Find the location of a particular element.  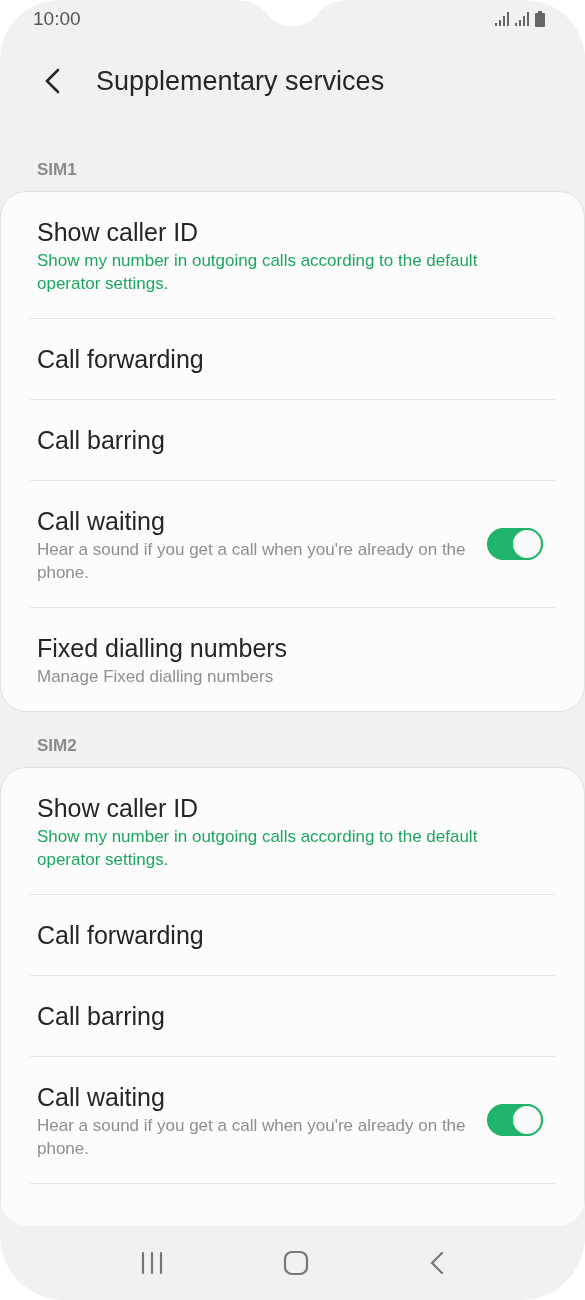

section-label: SIM1 is located at coordinates (57, 170).